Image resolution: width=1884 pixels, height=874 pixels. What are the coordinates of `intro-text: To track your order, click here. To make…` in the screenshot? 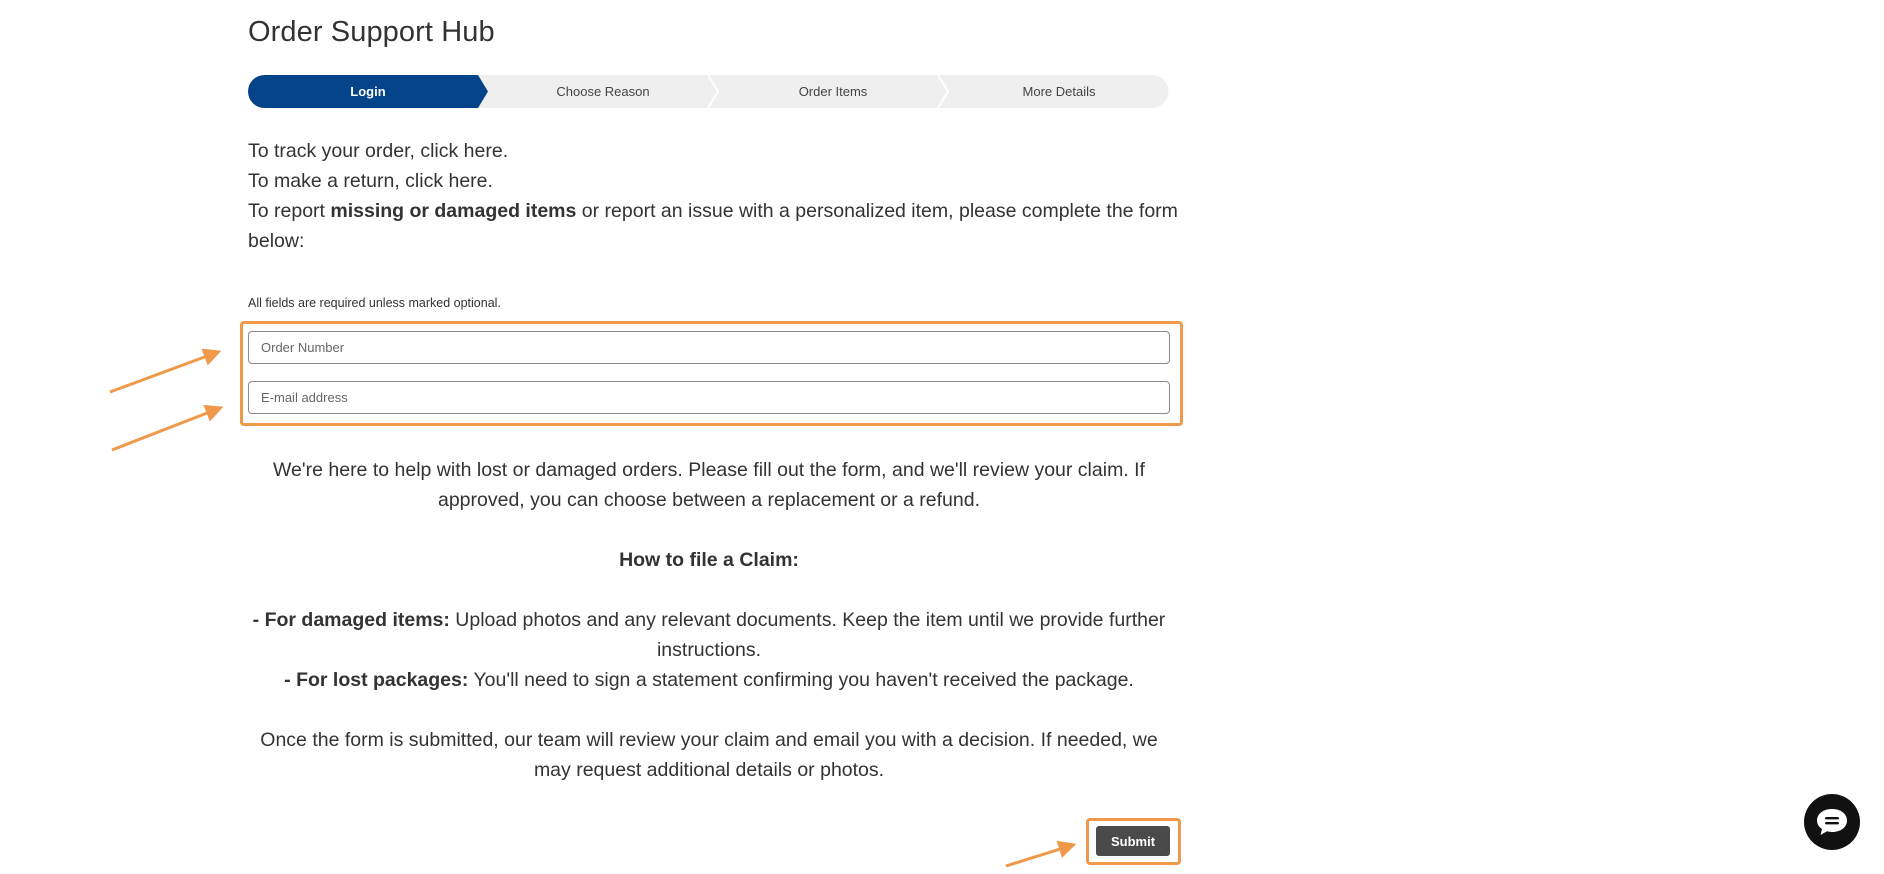 It's located at (713, 196).